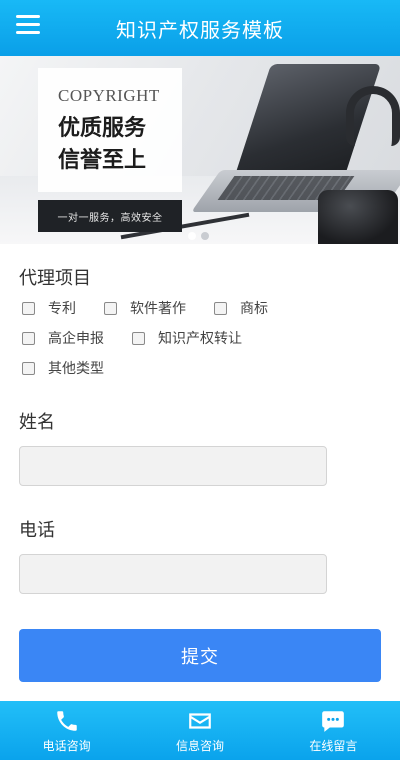 The height and width of the screenshot is (760, 400). I want to click on checkbox-other: 其他类型, so click(63, 368).